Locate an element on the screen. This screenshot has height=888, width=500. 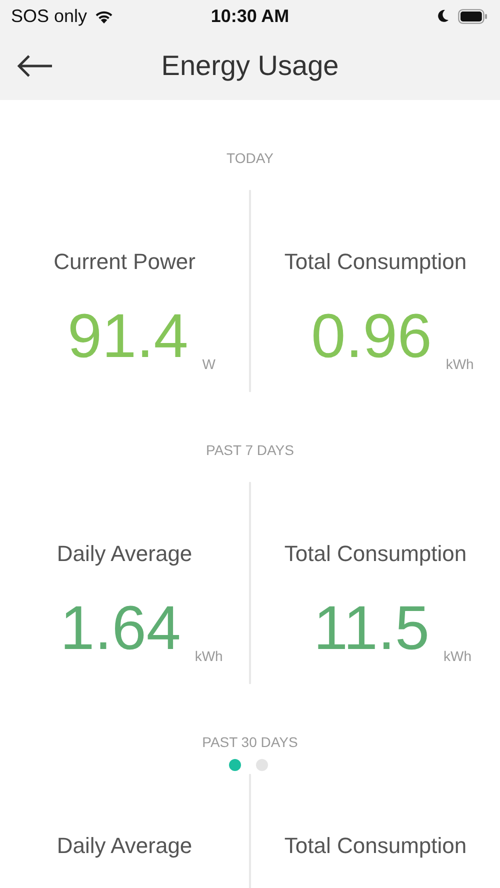
wifi-icon is located at coordinates (104, 16).